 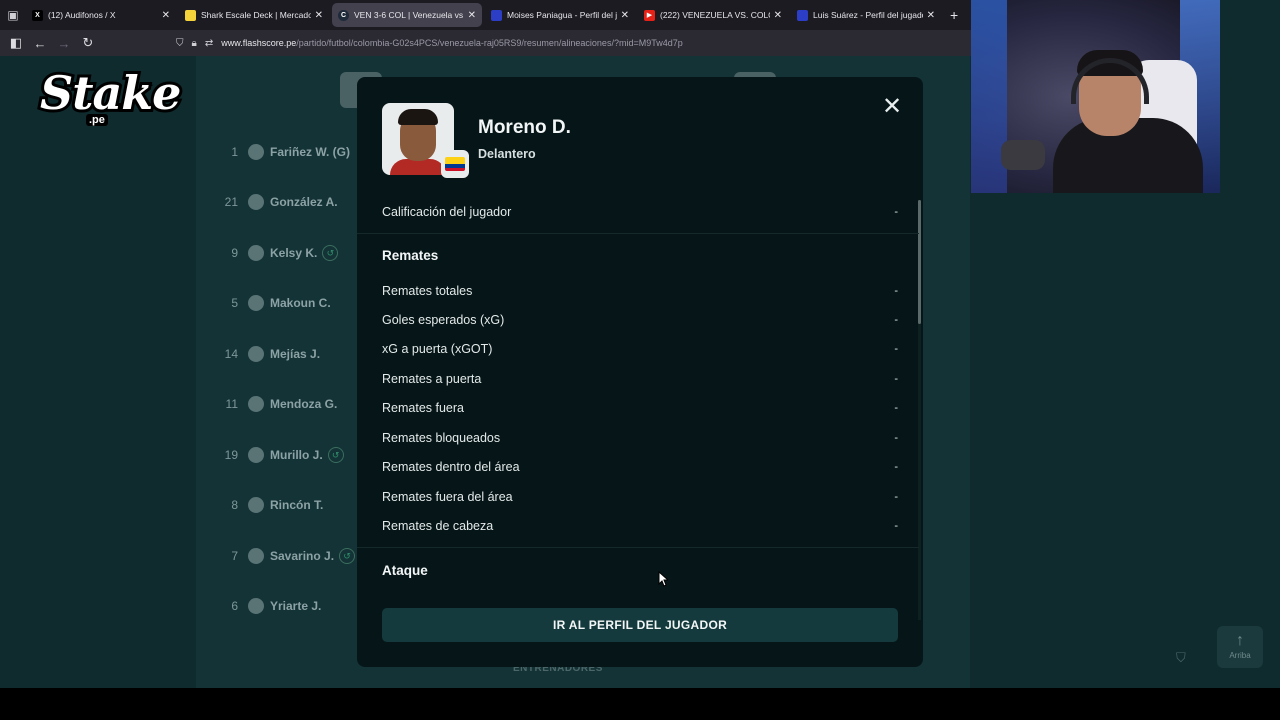 What do you see at coordinates (37, 15) in the screenshot?
I see `x-logo-icon: X` at bounding box center [37, 15].